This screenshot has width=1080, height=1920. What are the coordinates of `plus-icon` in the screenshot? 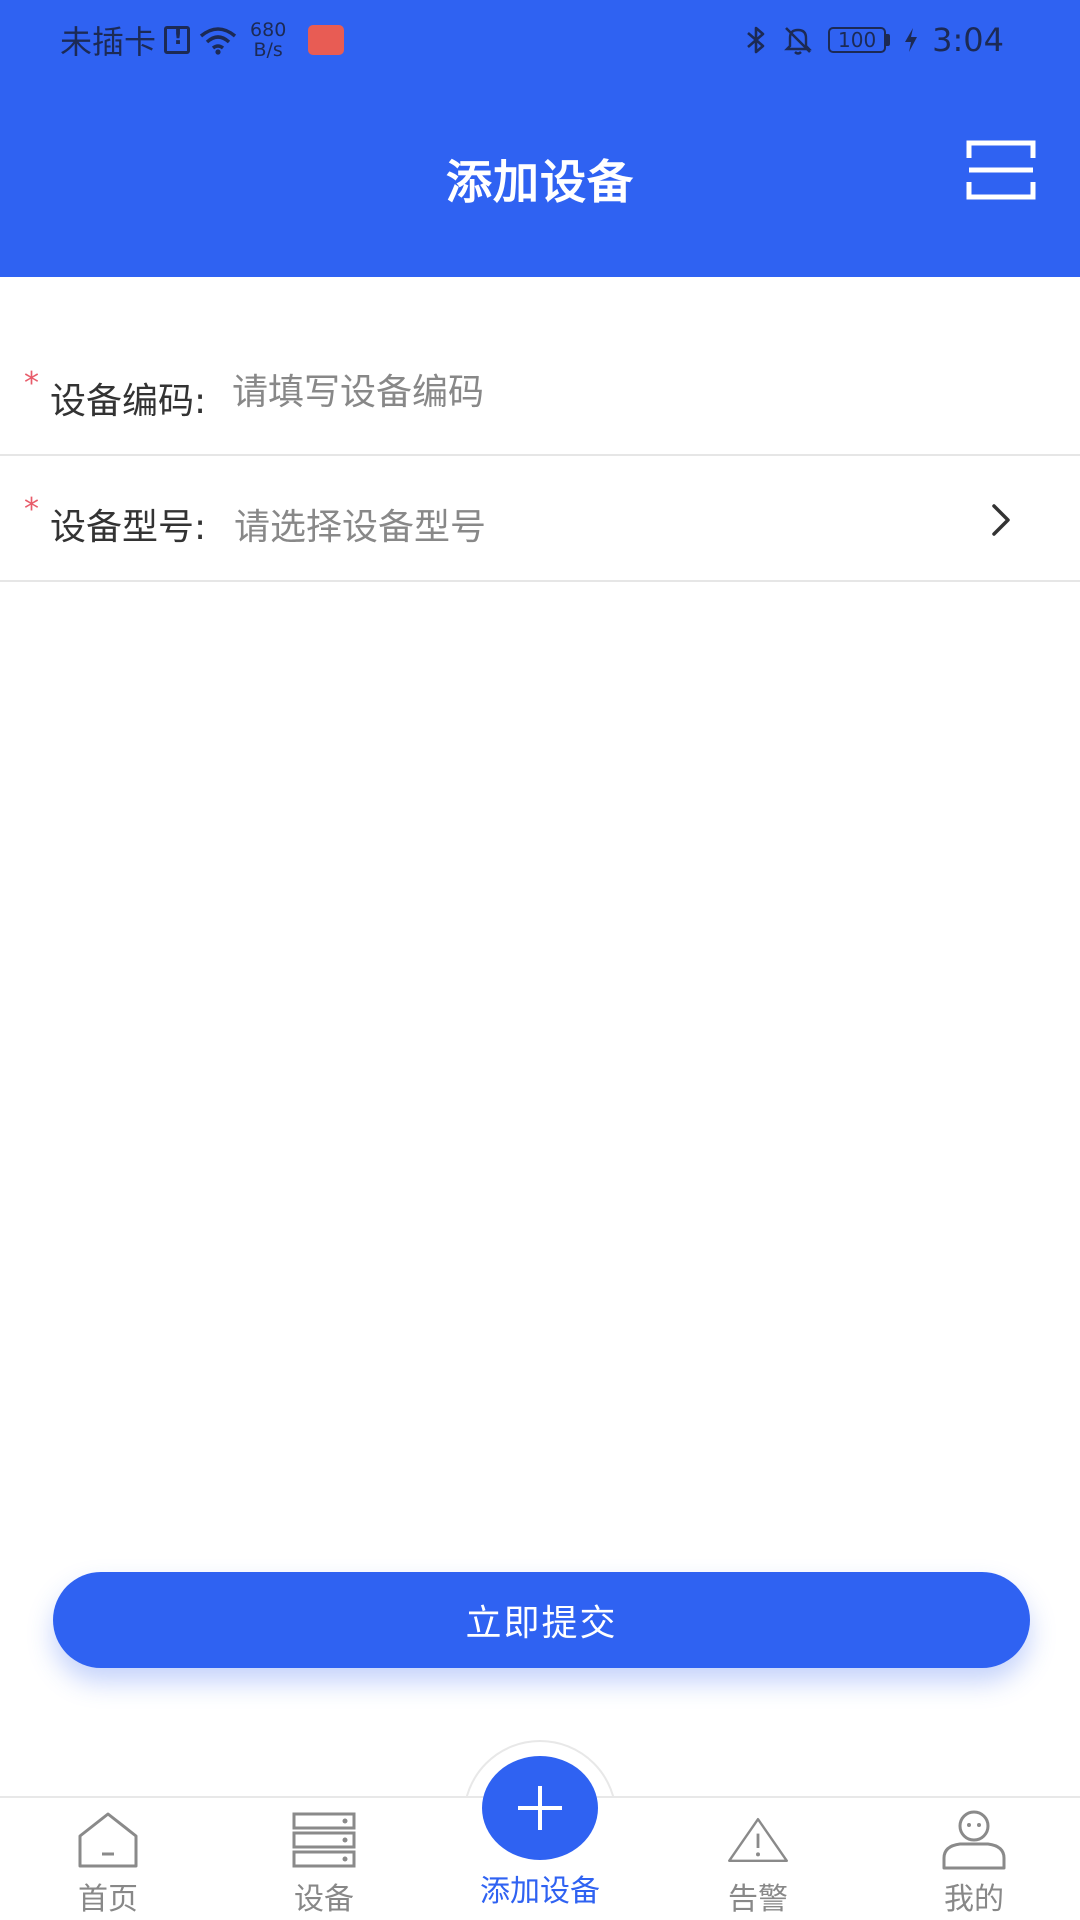 It's located at (540, 1808).